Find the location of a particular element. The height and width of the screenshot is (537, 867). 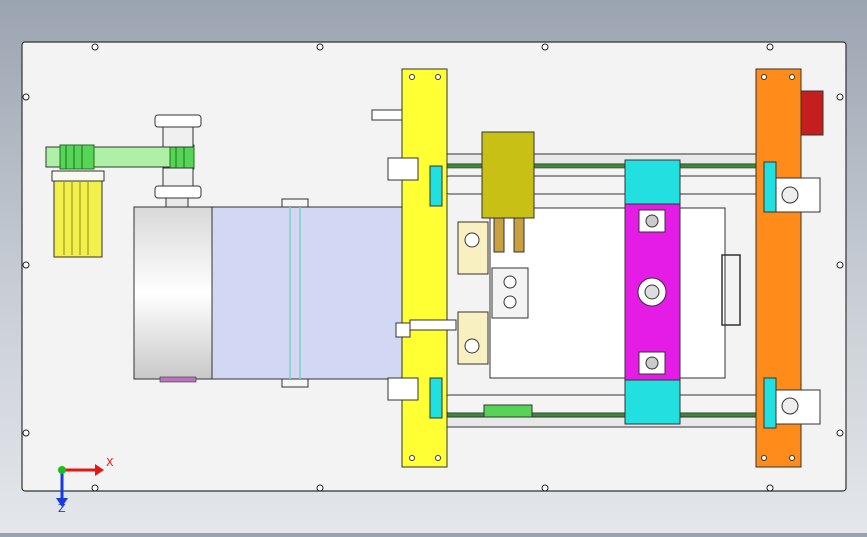

cyan-end-bottom is located at coordinates (436, 398).